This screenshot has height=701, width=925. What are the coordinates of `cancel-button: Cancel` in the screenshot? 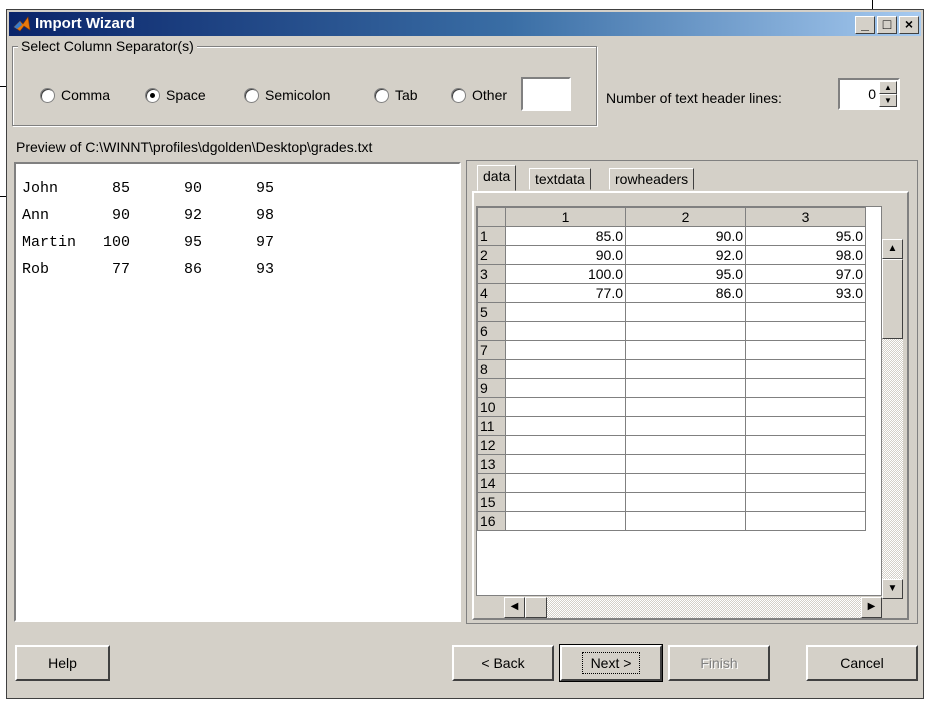 It's located at (862, 663).